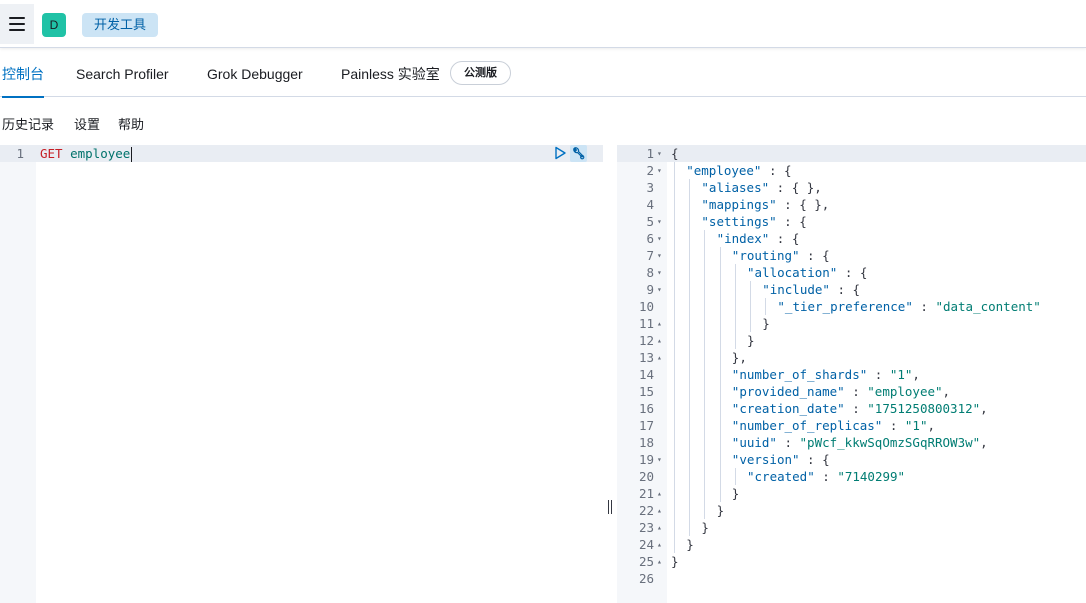 This screenshot has height=603, width=1086. Describe the element at coordinates (924, 408) in the screenshot. I see `json-string: "1751250800312"` at that location.